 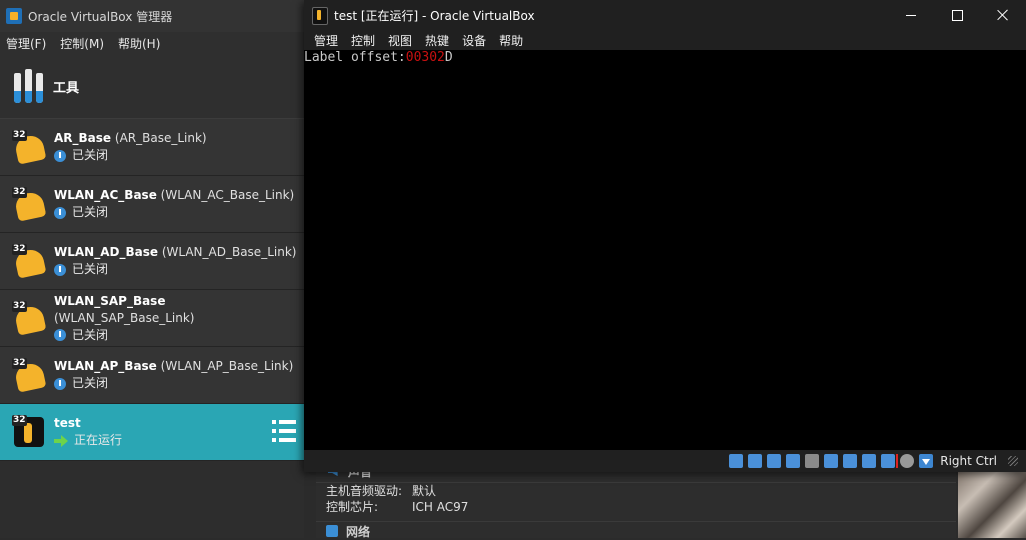 I want to click on close-button, so click(x=1003, y=15).